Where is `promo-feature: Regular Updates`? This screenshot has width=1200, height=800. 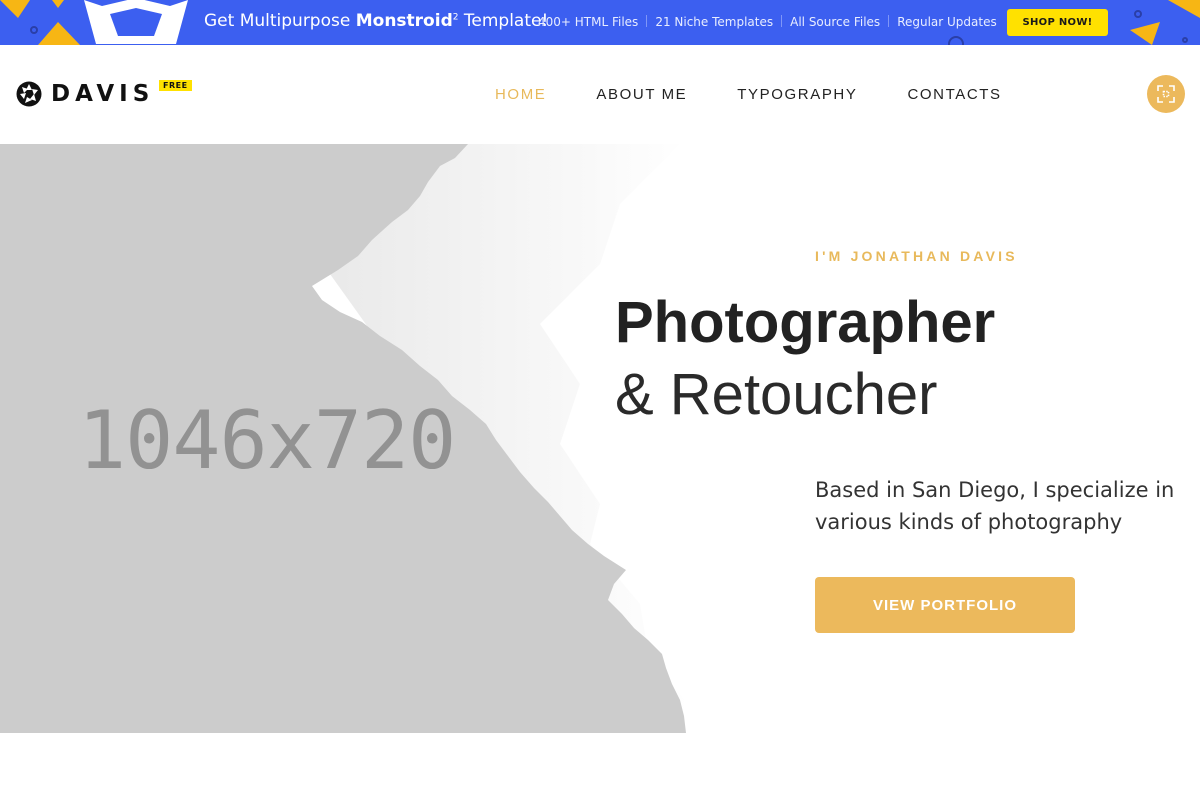
promo-feature: Regular Updates is located at coordinates (947, 22).